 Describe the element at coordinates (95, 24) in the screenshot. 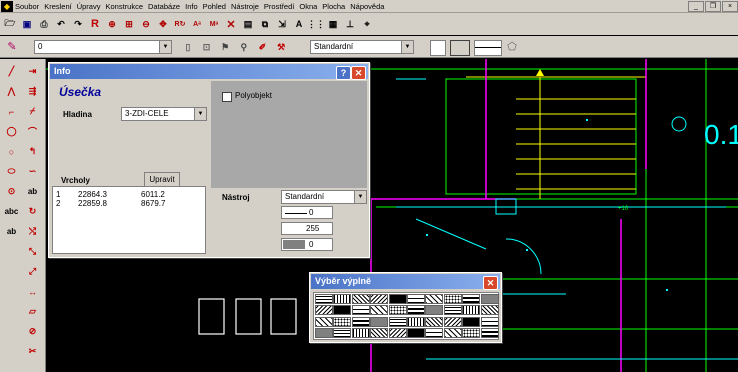

I see `redraw-icon: R` at that location.